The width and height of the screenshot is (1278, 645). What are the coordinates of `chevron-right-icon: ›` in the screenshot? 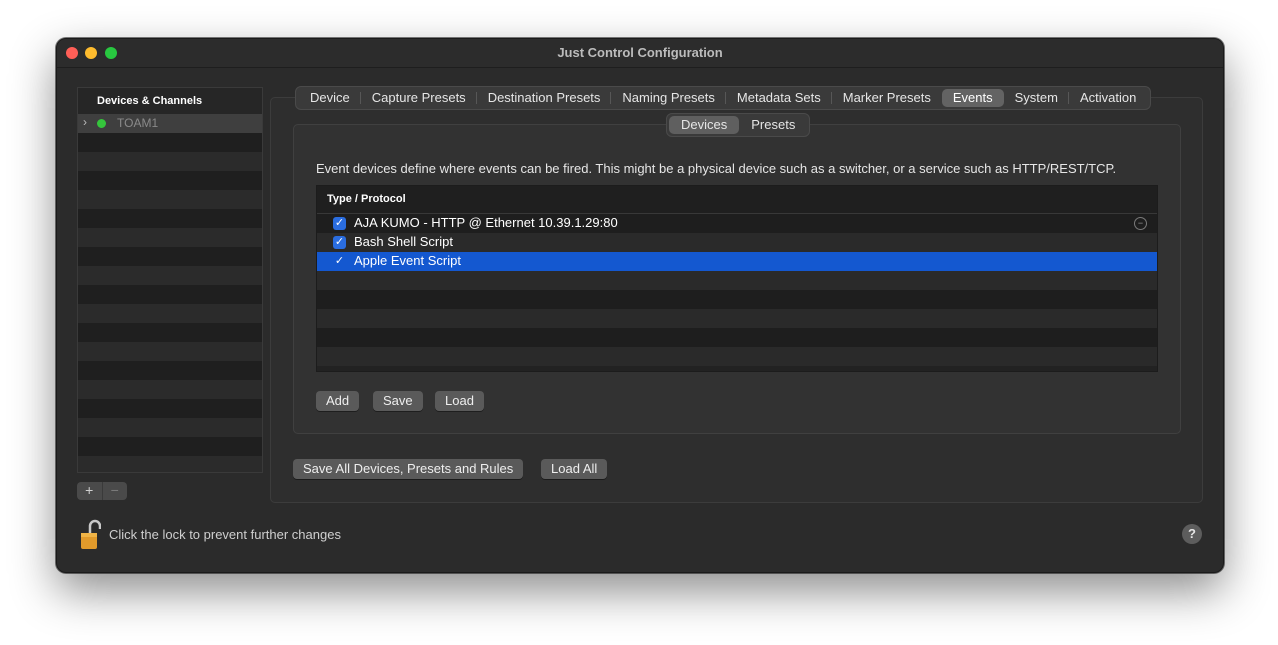 It's located at (85, 122).